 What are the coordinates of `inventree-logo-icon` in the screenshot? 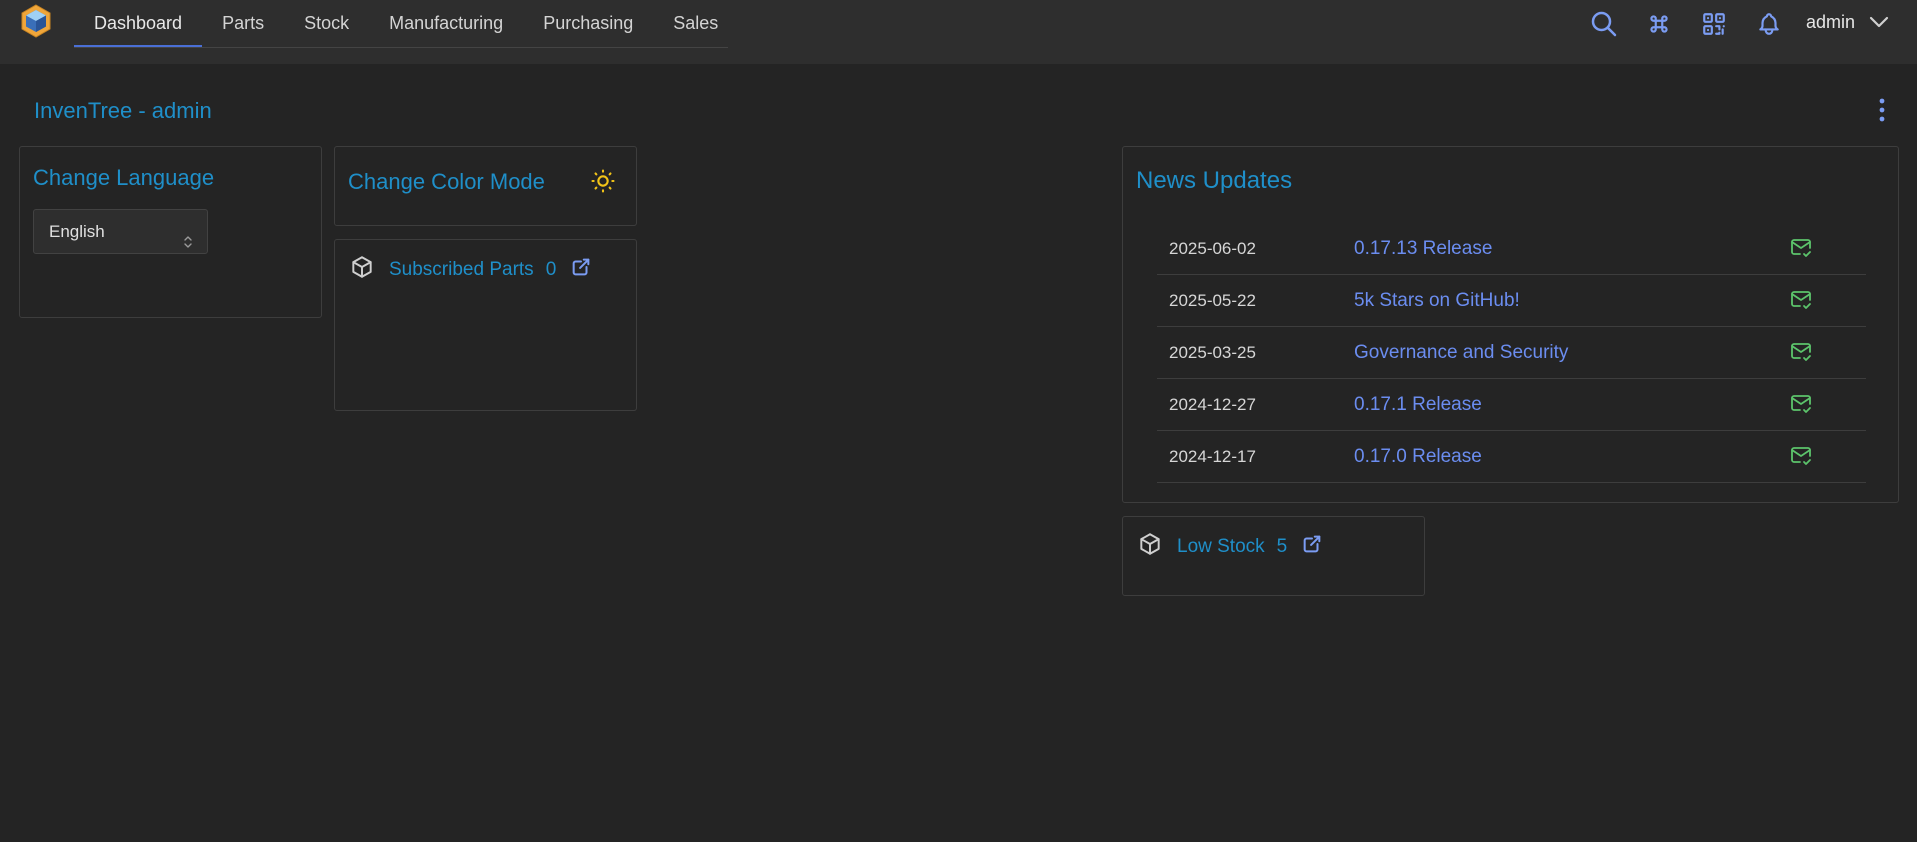 It's located at (36, 21).